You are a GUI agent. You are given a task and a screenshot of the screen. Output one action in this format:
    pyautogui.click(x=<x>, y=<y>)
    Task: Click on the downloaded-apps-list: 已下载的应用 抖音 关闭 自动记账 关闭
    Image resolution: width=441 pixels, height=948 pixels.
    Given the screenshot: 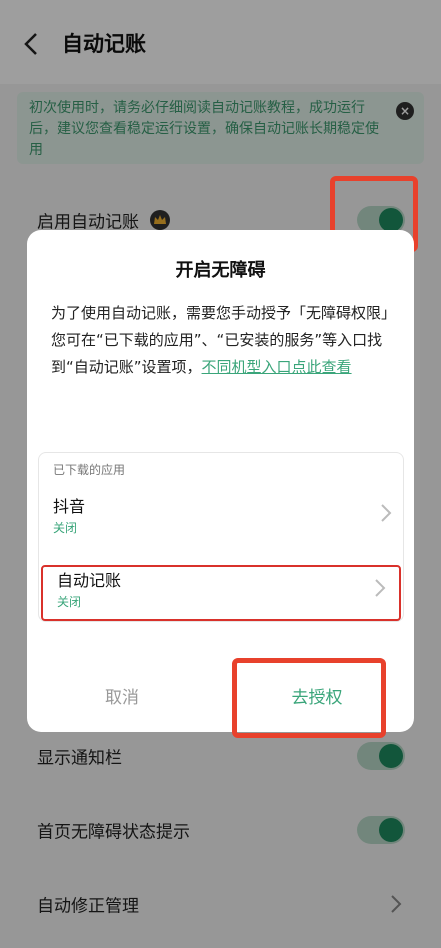 What is the action you would take?
    pyautogui.click(x=221, y=537)
    